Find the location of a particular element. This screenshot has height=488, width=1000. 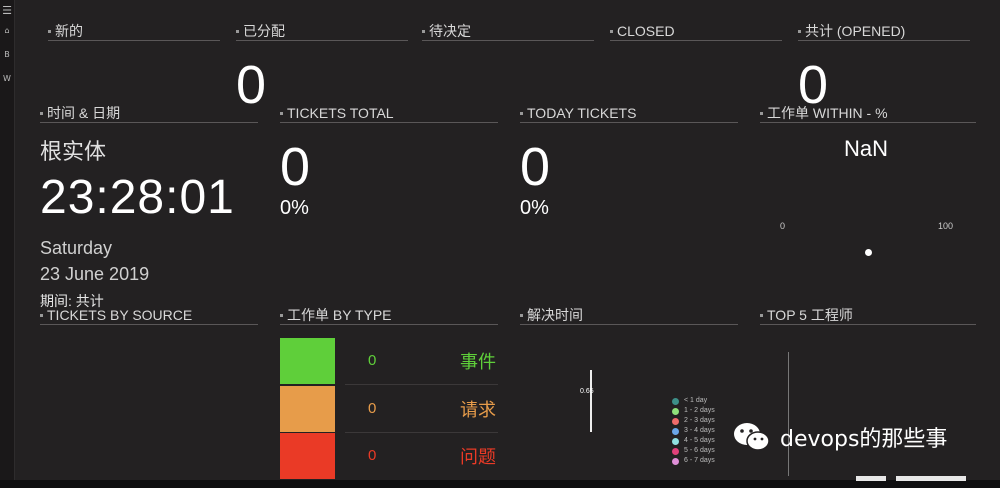

today-tickets-value: 0 is located at coordinates (535, 167).